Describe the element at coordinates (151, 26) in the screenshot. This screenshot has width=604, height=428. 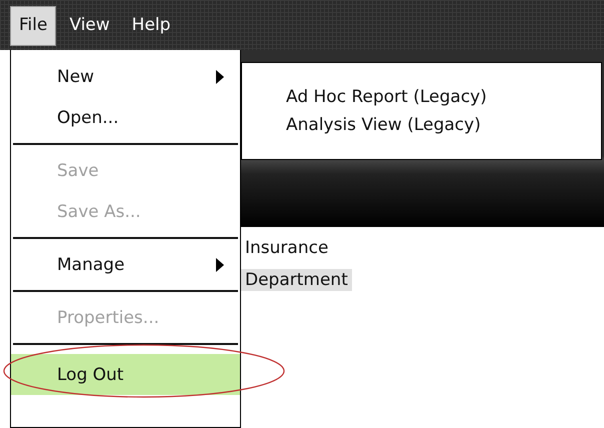
I see `menu-bar-item: Help` at that location.